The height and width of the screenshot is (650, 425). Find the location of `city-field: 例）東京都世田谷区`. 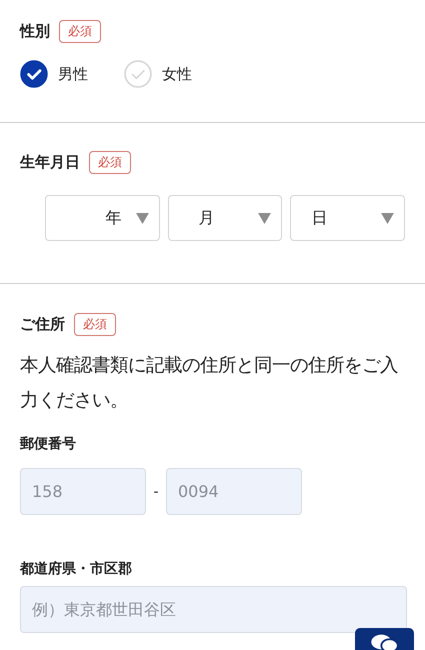

city-field: 例）東京都世田谷区 is located at coordinates (213, 609).